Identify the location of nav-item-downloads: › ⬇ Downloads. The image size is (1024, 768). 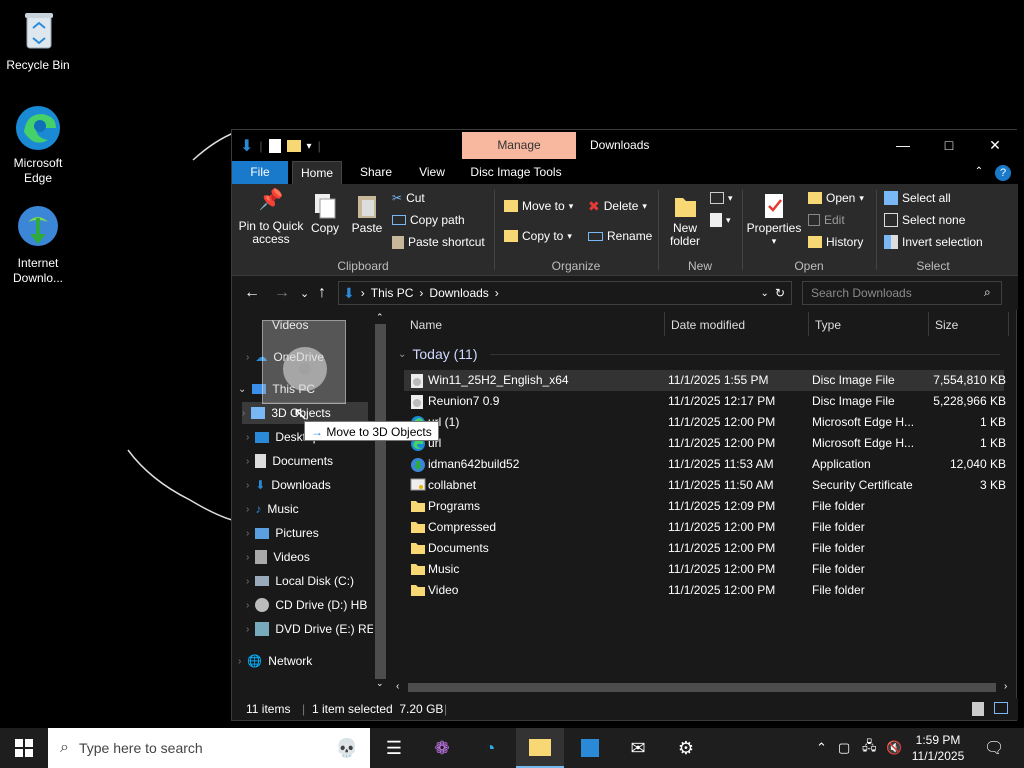
(288, 485).